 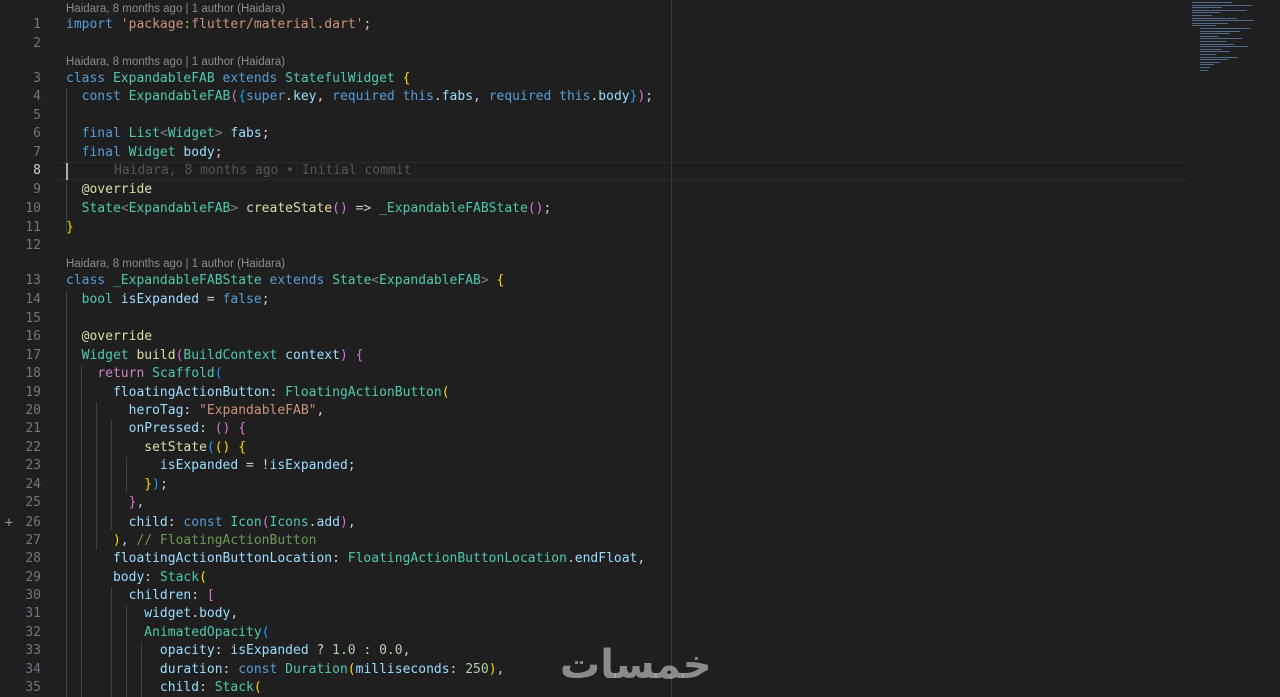 I want to click on line-number: 5, so click(x=20, y=116).